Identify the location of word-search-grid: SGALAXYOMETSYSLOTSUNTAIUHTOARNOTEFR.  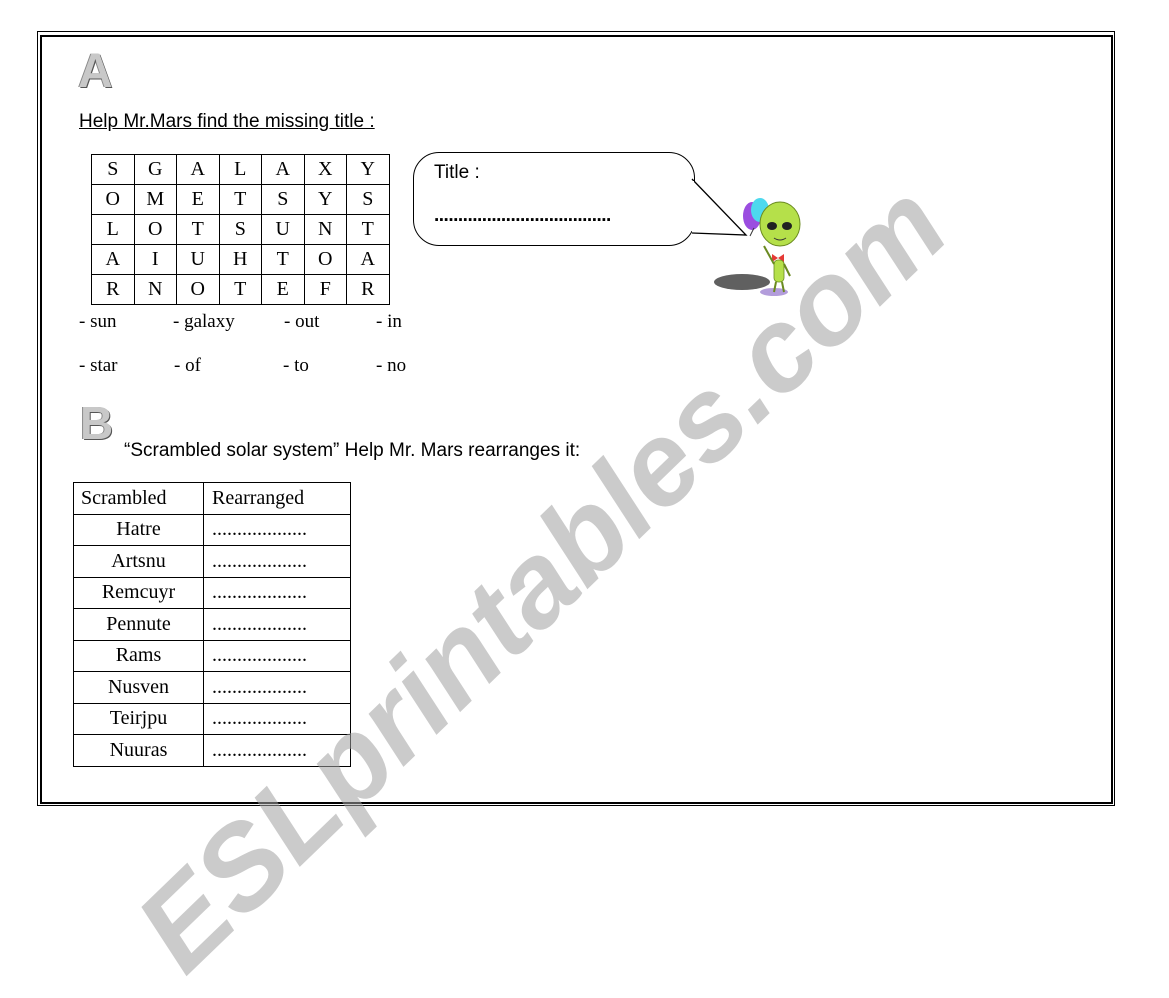
(240, 229).